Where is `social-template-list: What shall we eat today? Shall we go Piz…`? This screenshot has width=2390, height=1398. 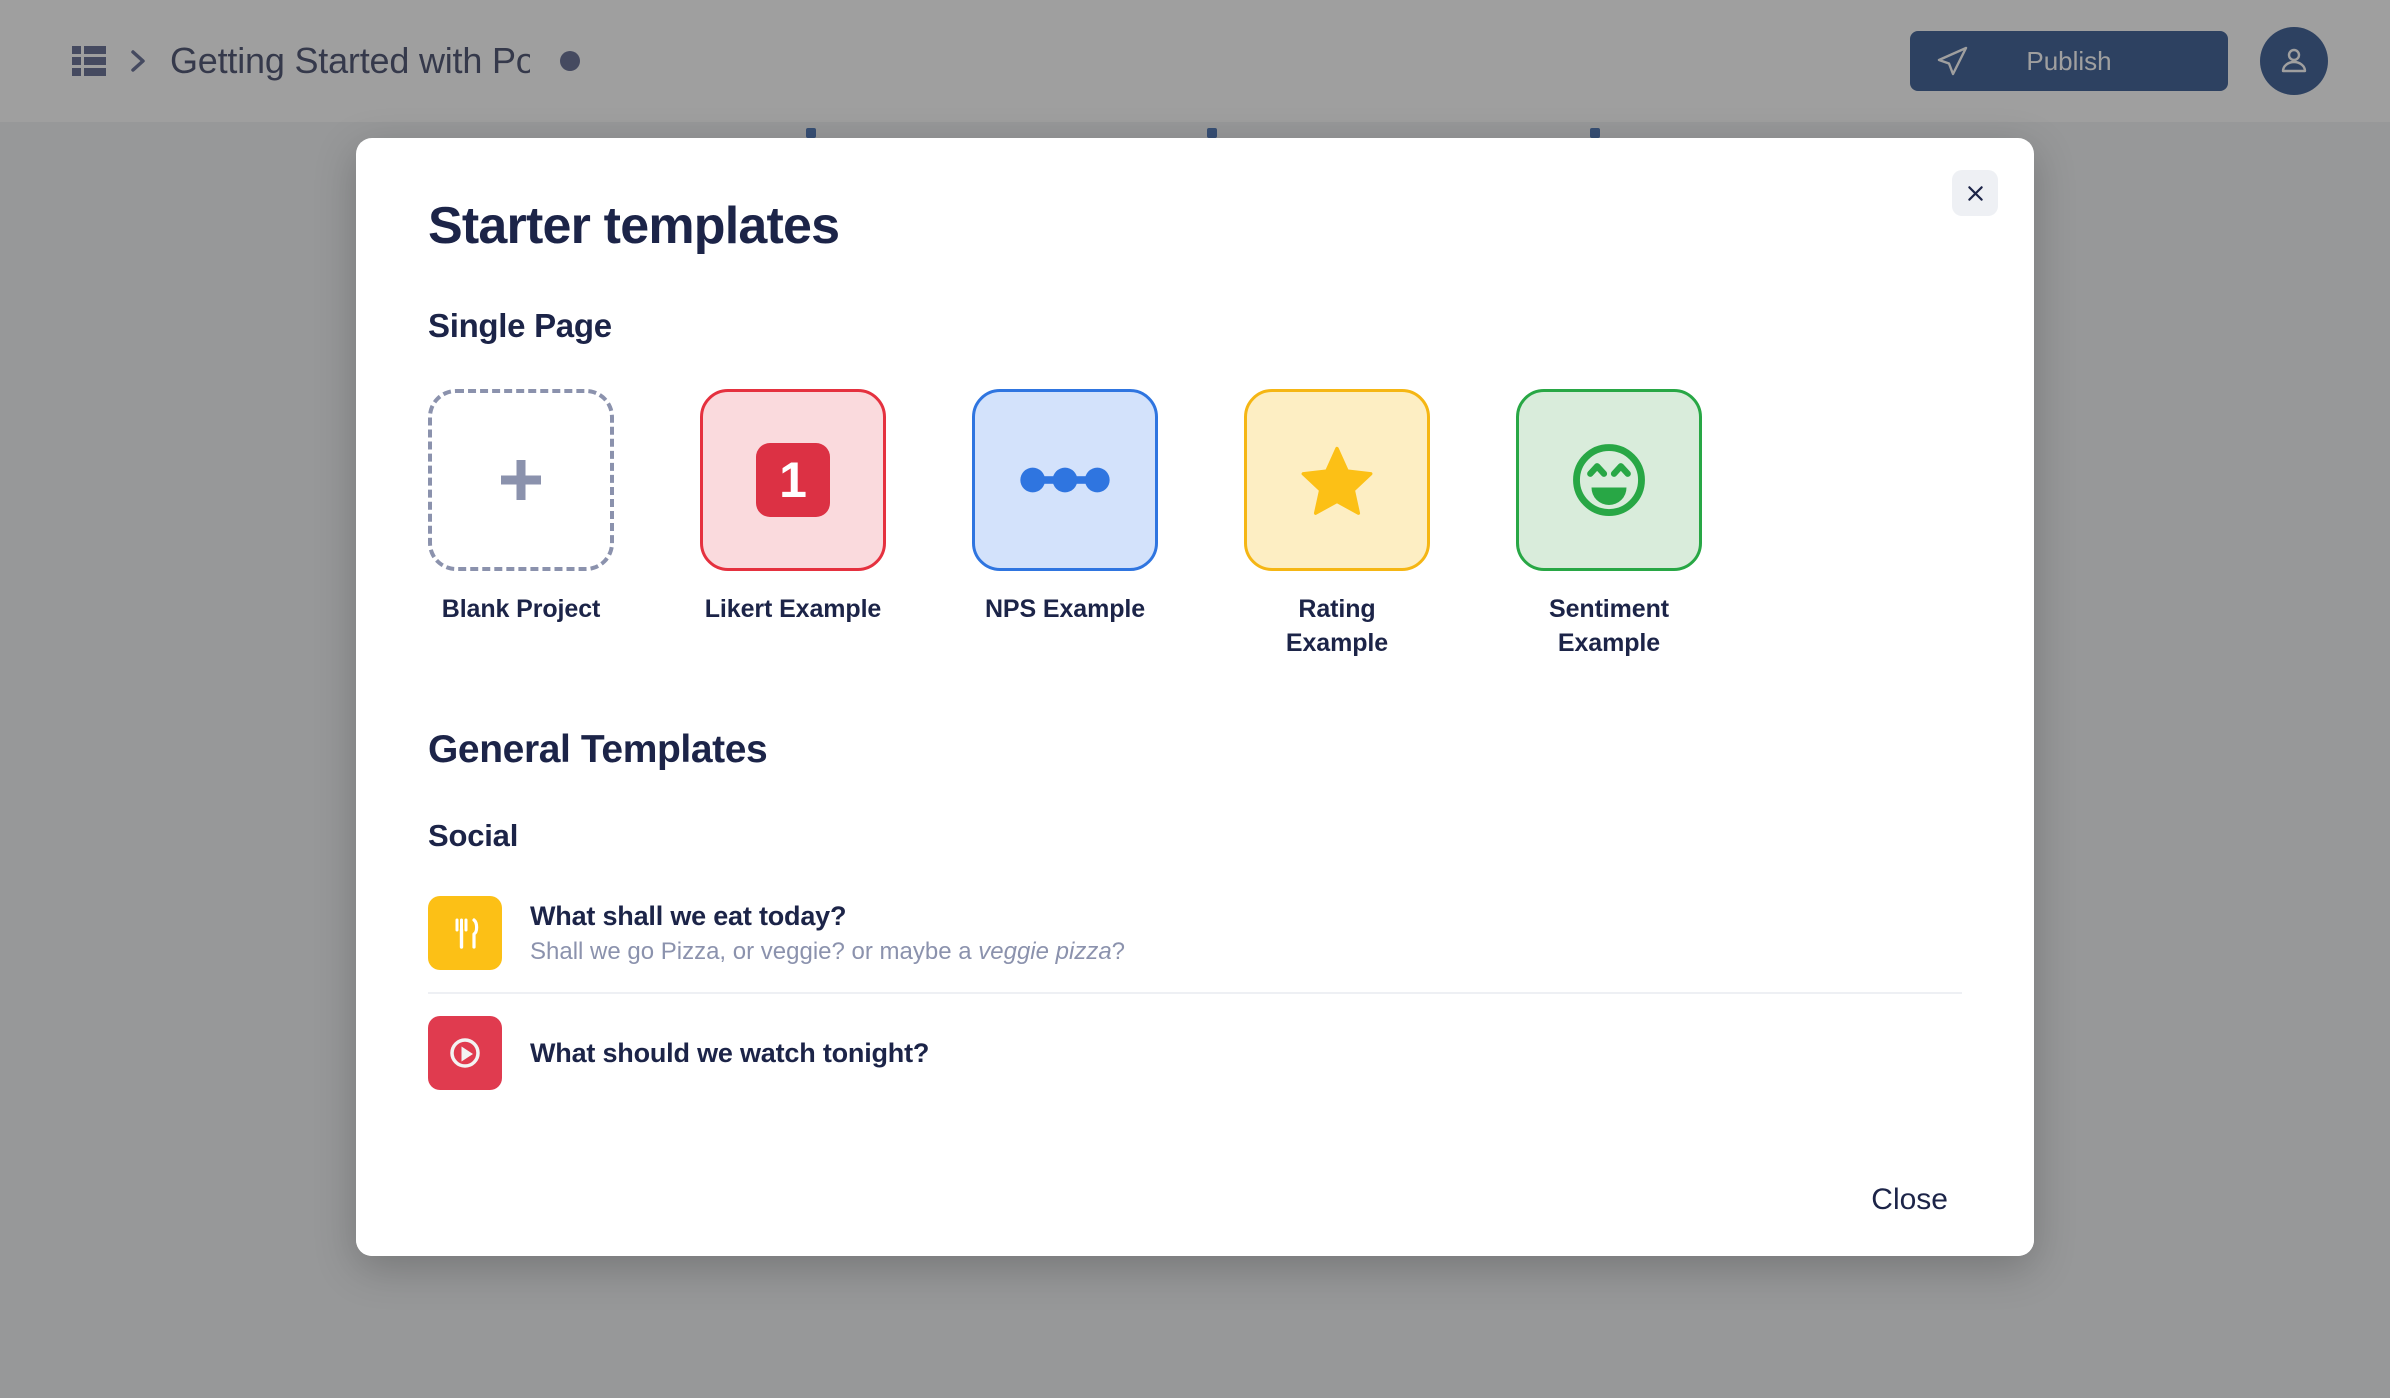 social-template-list: What shall we eat today? Shall we go Piz… is located at coordinates (1195, 993).